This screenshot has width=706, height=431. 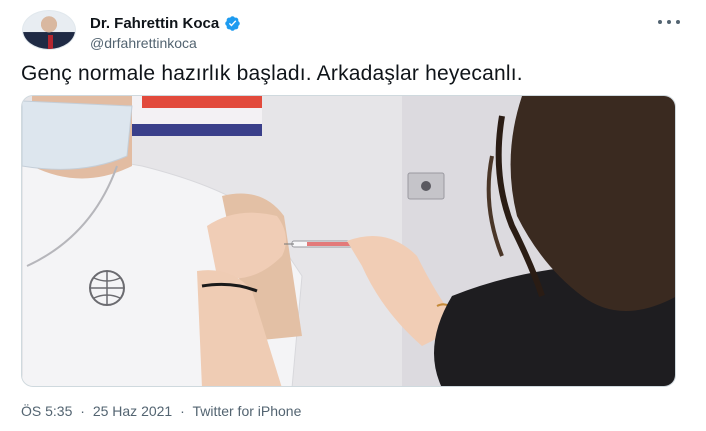 I want to click on author-name-row: Dr. Fahrettin Koca, so click(x=165, y=23).